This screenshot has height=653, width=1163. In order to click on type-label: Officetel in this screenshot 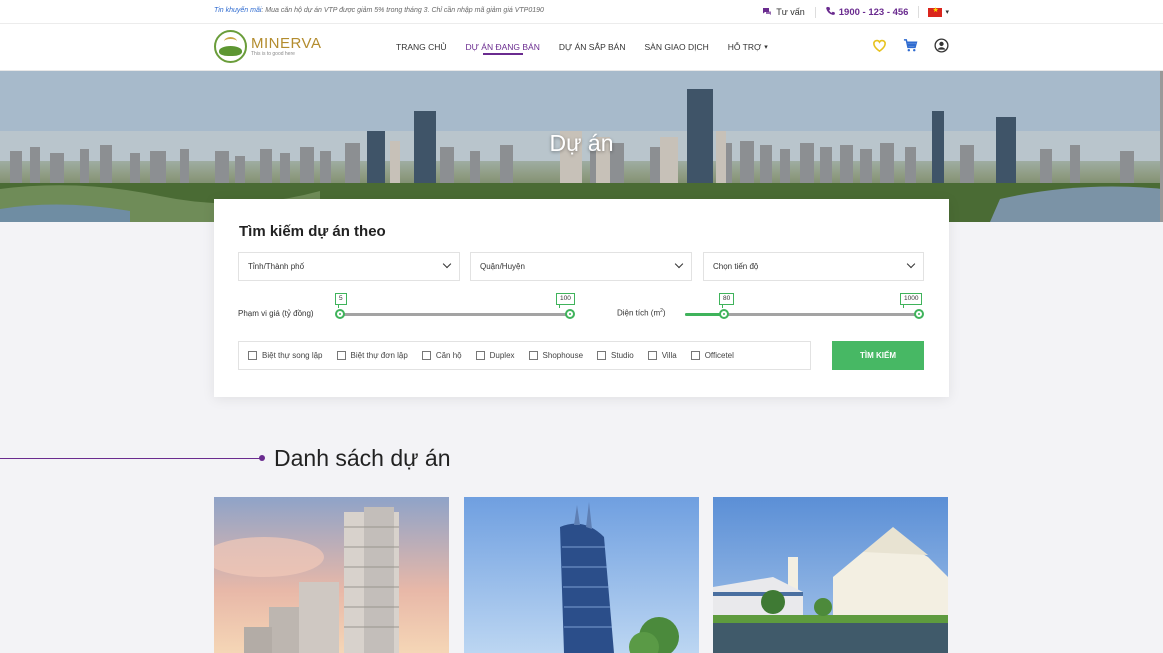, I will do `click(719, 355)`.